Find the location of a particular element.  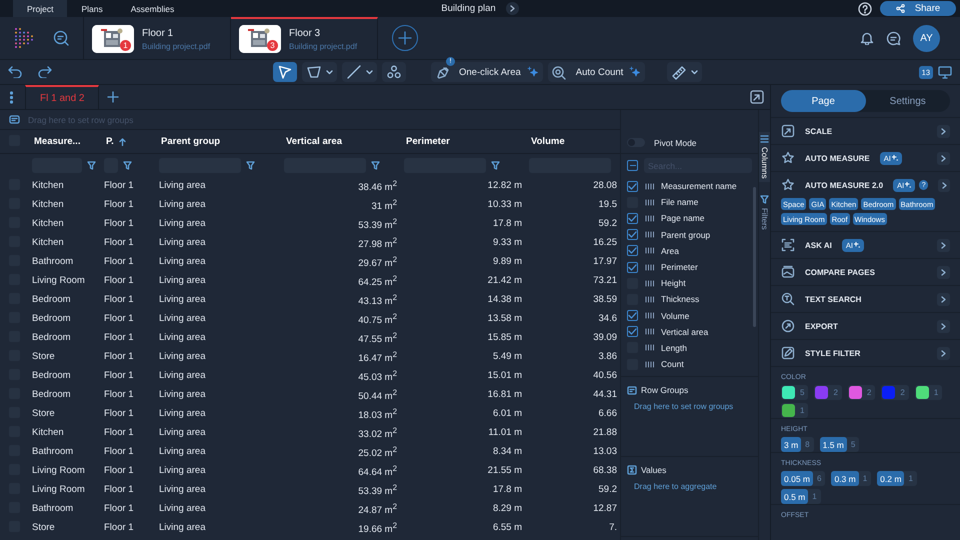

top-tab: Project is located at coordinates (40, 8).